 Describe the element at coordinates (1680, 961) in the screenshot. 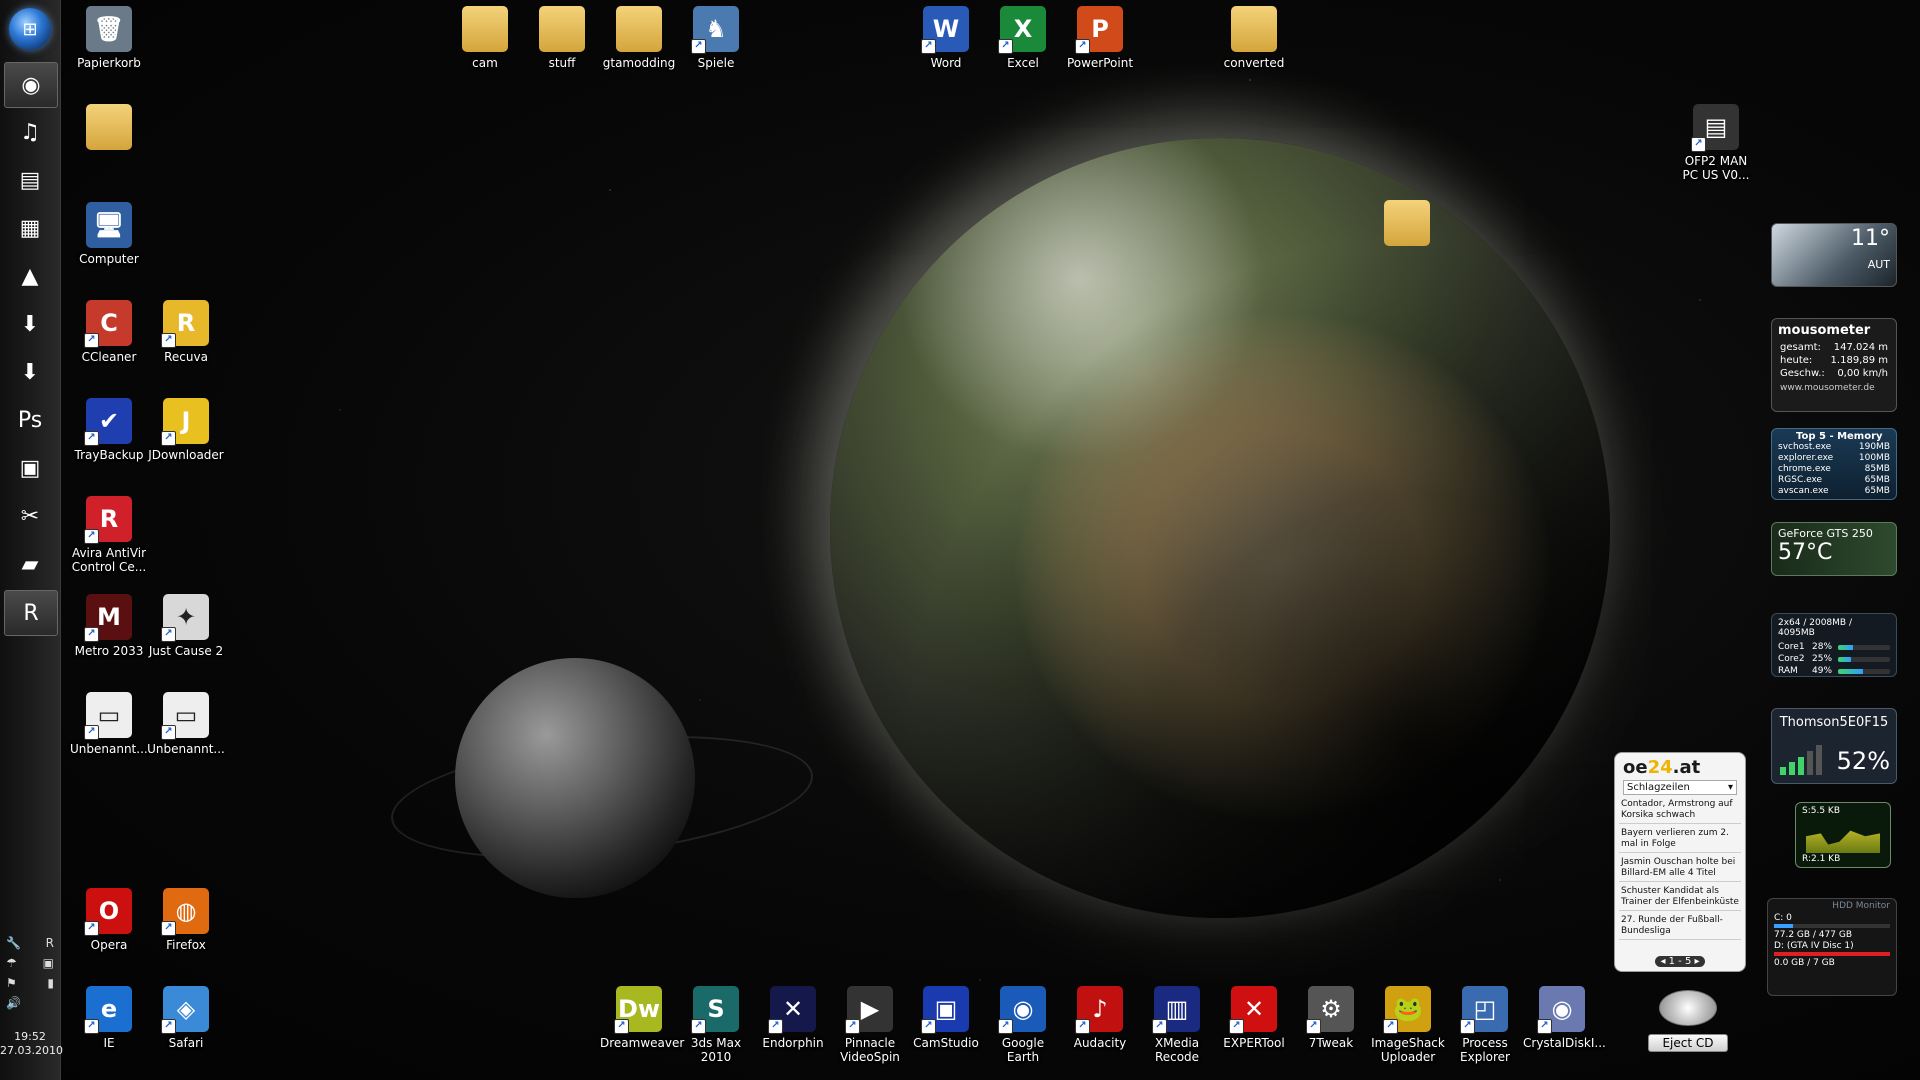

I see `news-pager: ◂ 1 - 5 ▸` at that location.